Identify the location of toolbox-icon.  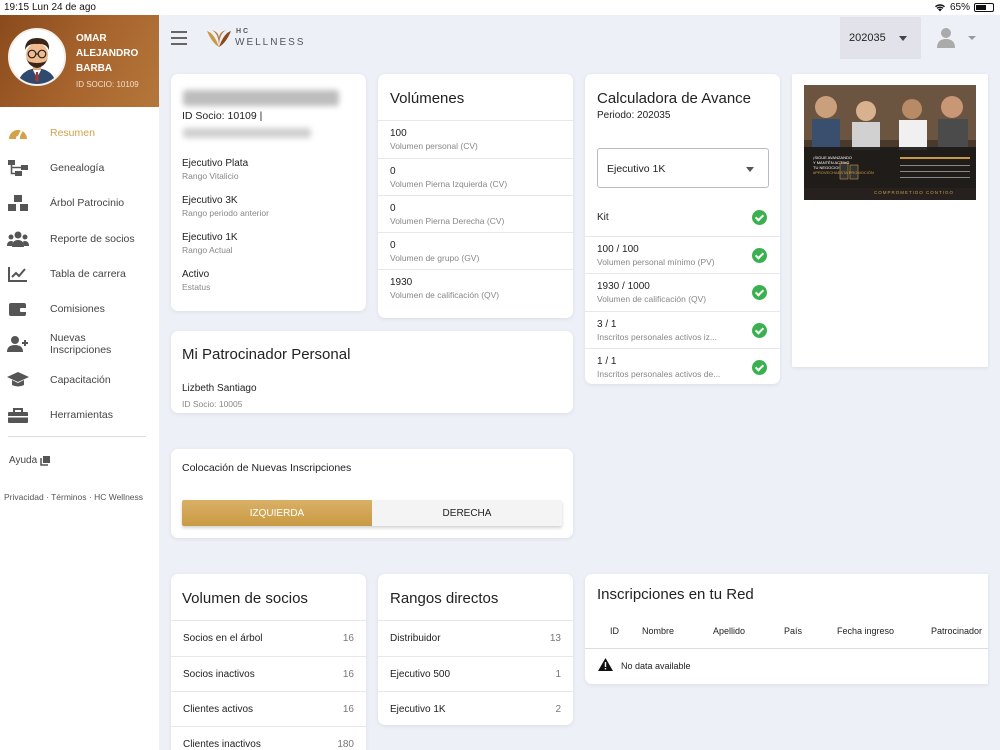
(18, 416).